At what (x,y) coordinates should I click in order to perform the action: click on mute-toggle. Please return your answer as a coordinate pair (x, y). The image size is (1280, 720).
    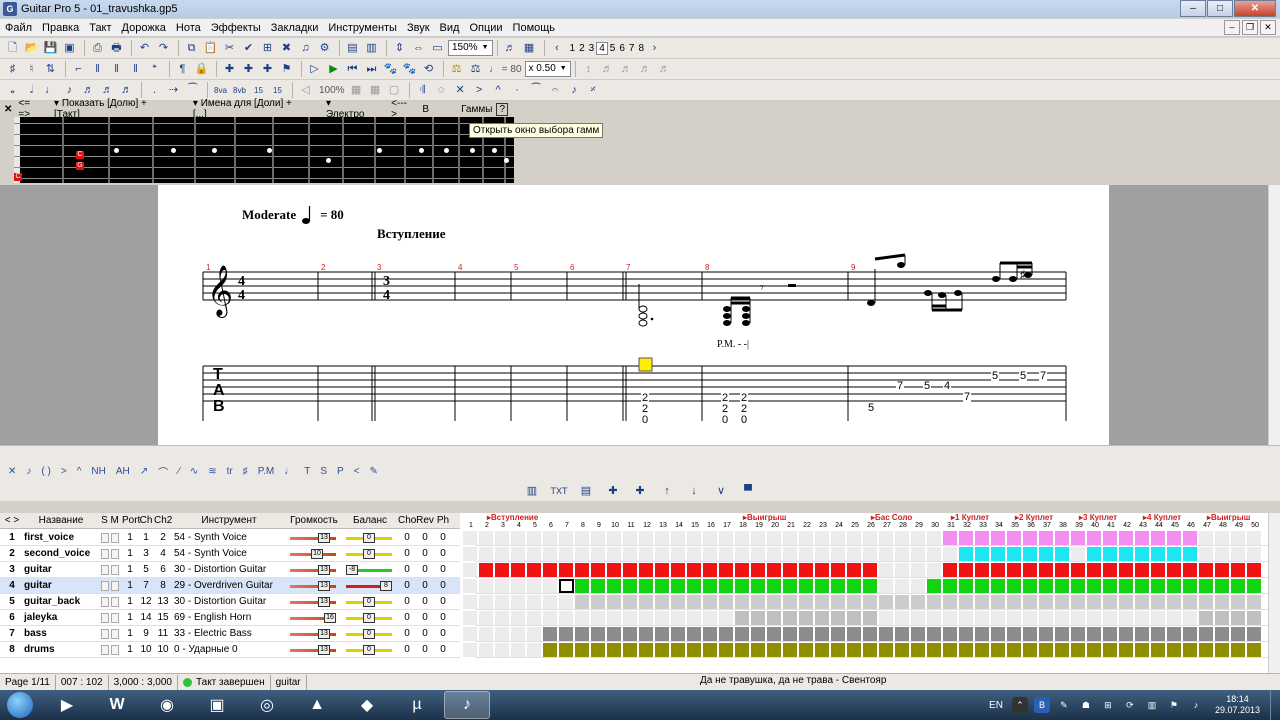
    Looking at the image, I should click on (115, 649).